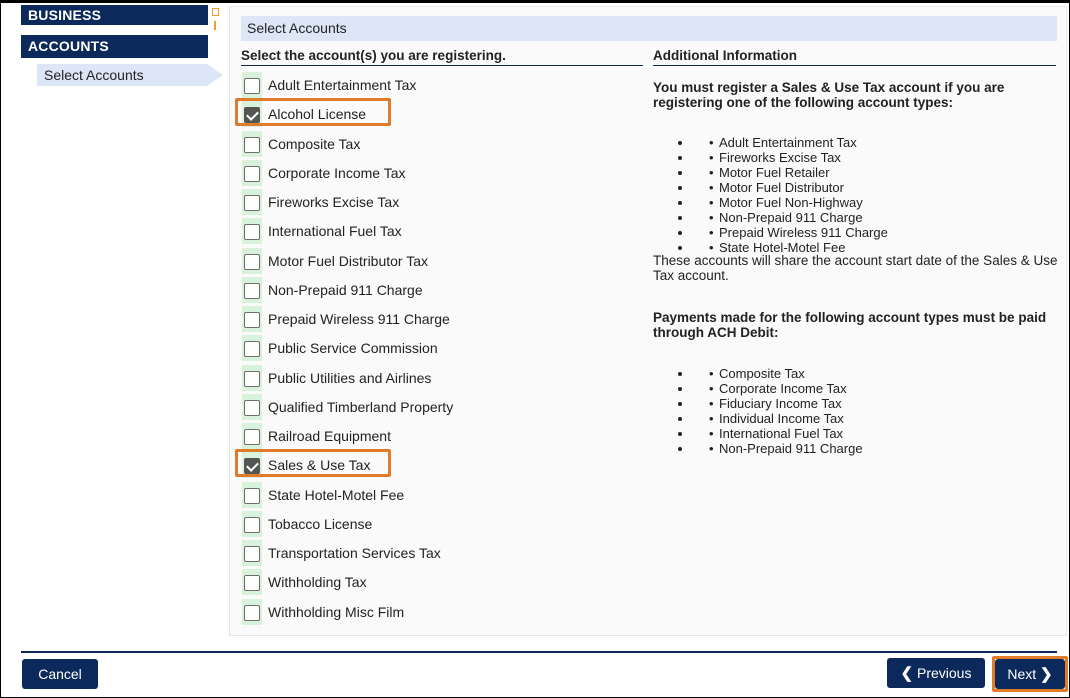 The image size is (1070, 698). What do you see at coordinates (215, 12) in the screenshot?
I see `expand-icon` at bounding box center [215, 12].